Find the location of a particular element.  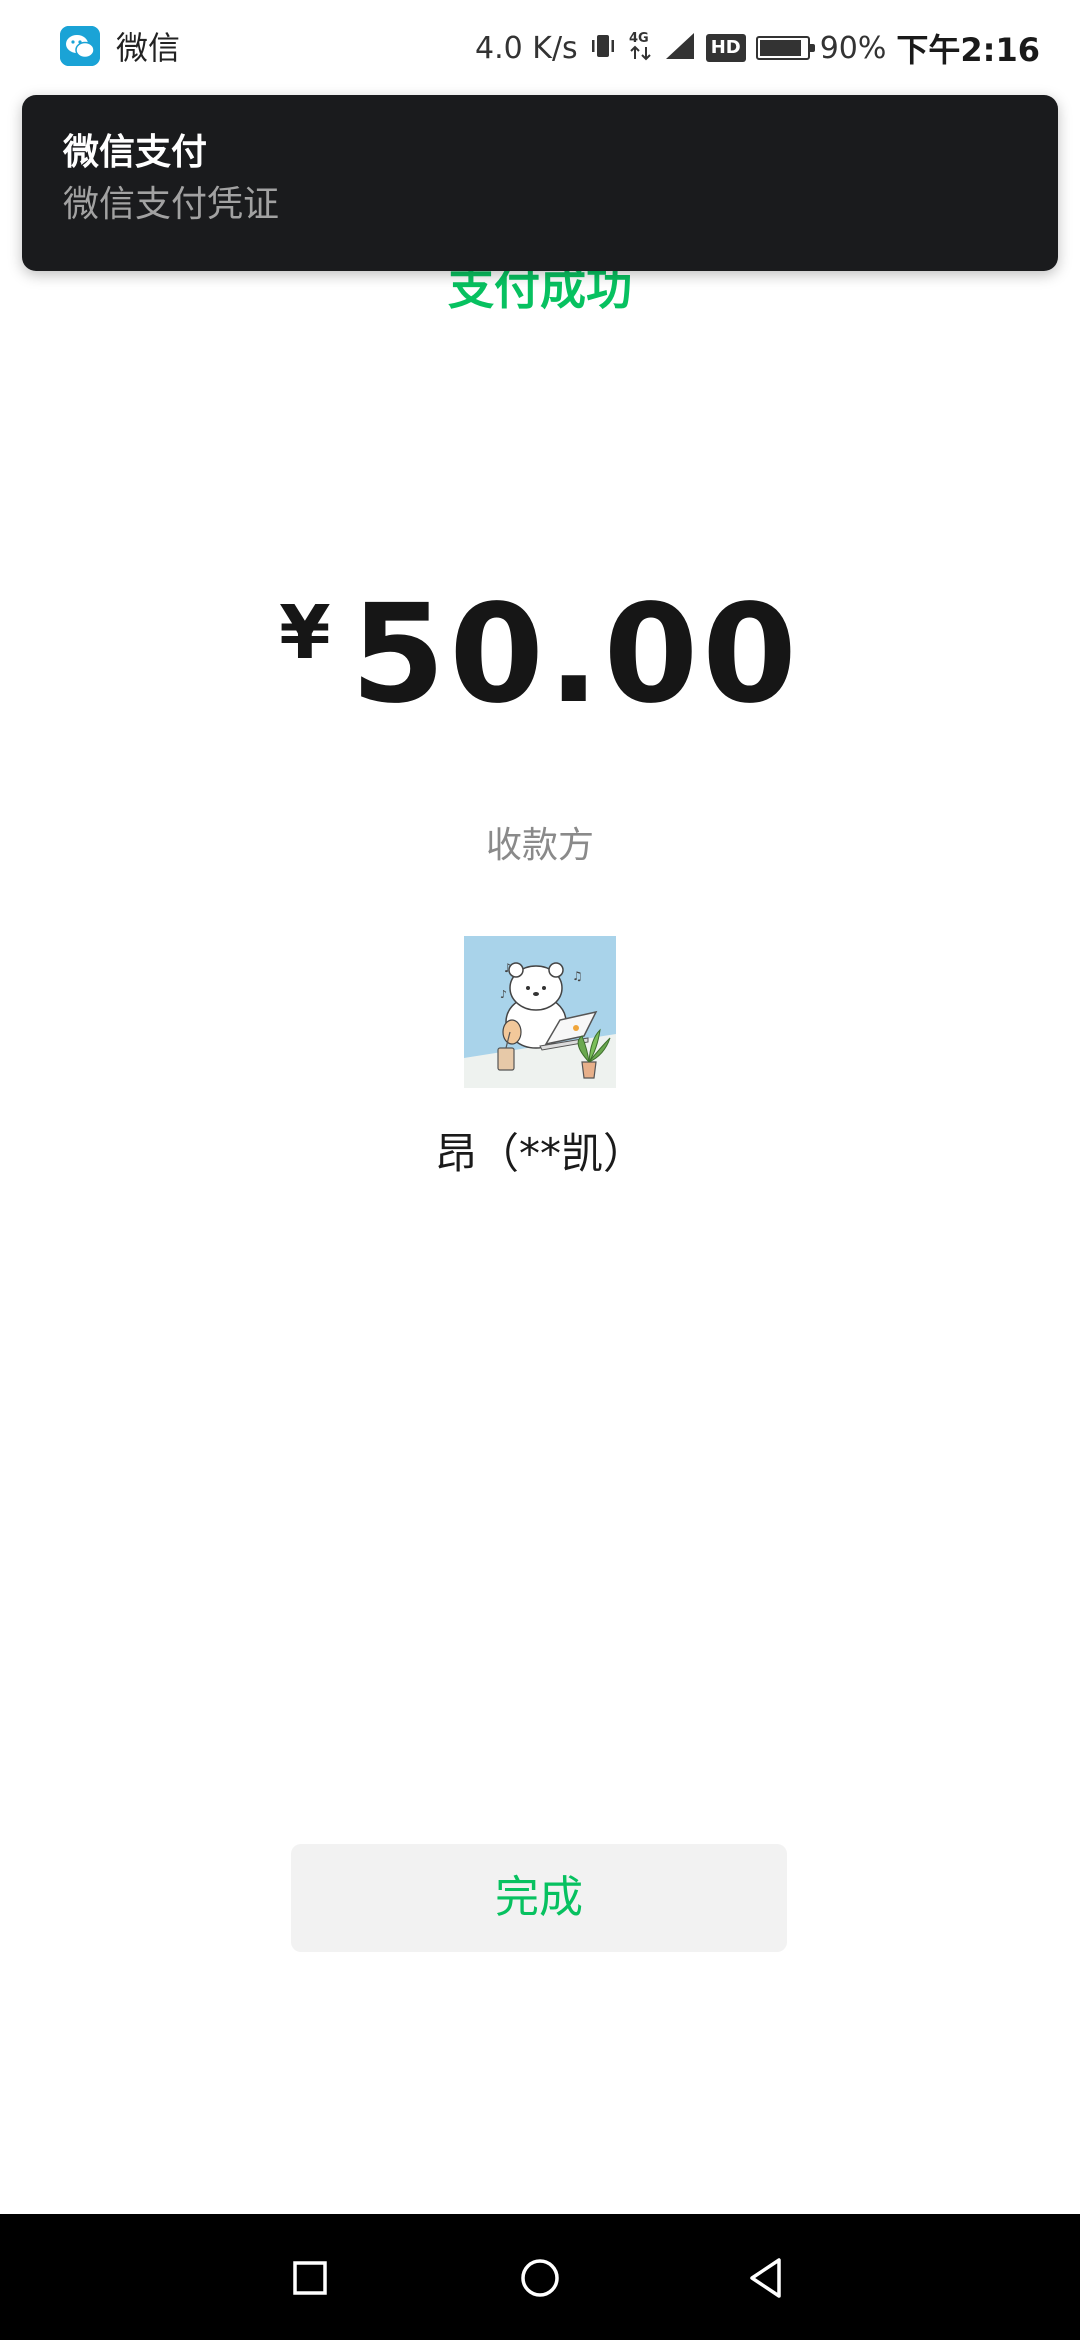

payee-name: 昂（**凯） is located at coordinates (539, 1153).